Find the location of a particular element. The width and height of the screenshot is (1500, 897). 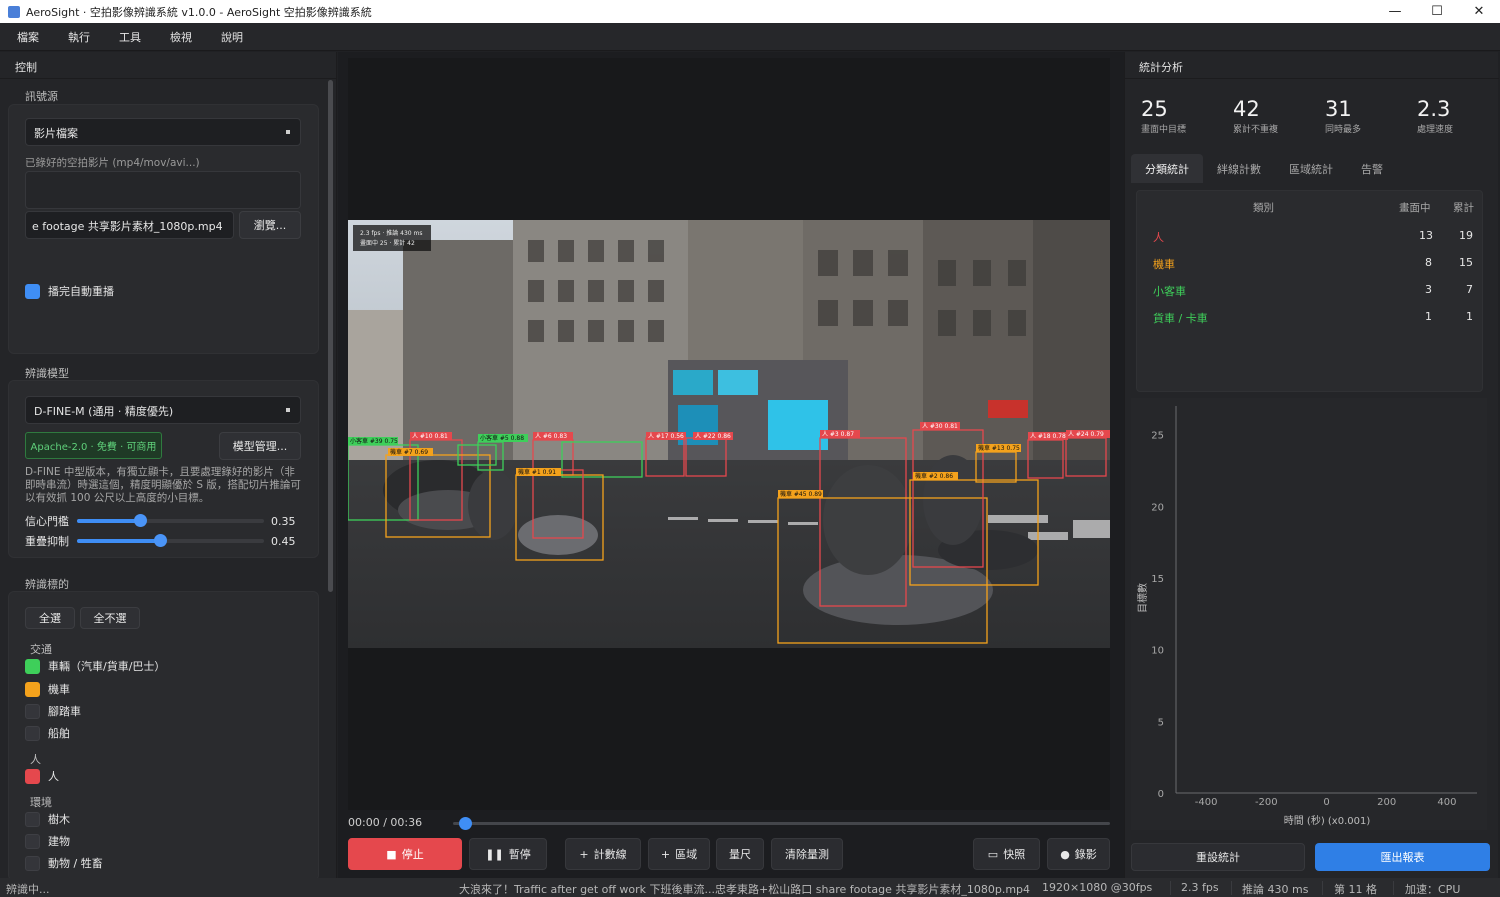

status-resolution: 1920×1080 @30fps is located at coordinates (1097, 887).